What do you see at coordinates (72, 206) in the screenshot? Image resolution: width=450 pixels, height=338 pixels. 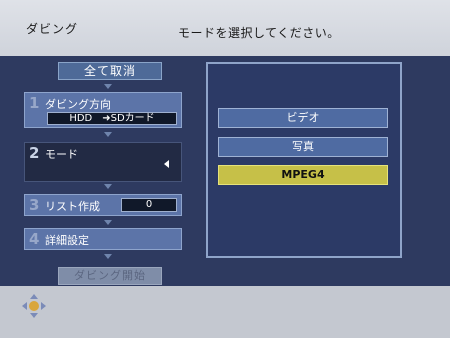 I see `step-label: リスト作成` at bounding box center [72, 206].